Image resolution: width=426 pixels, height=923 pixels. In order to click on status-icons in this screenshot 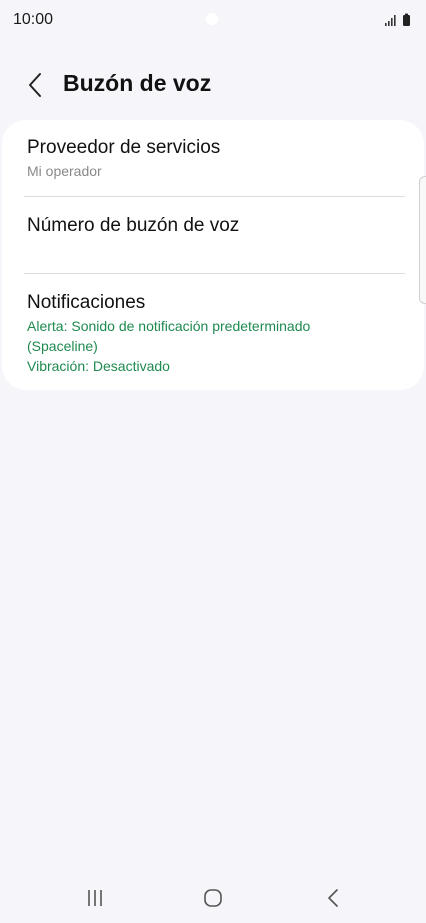, I will do `click(399, 20)`.